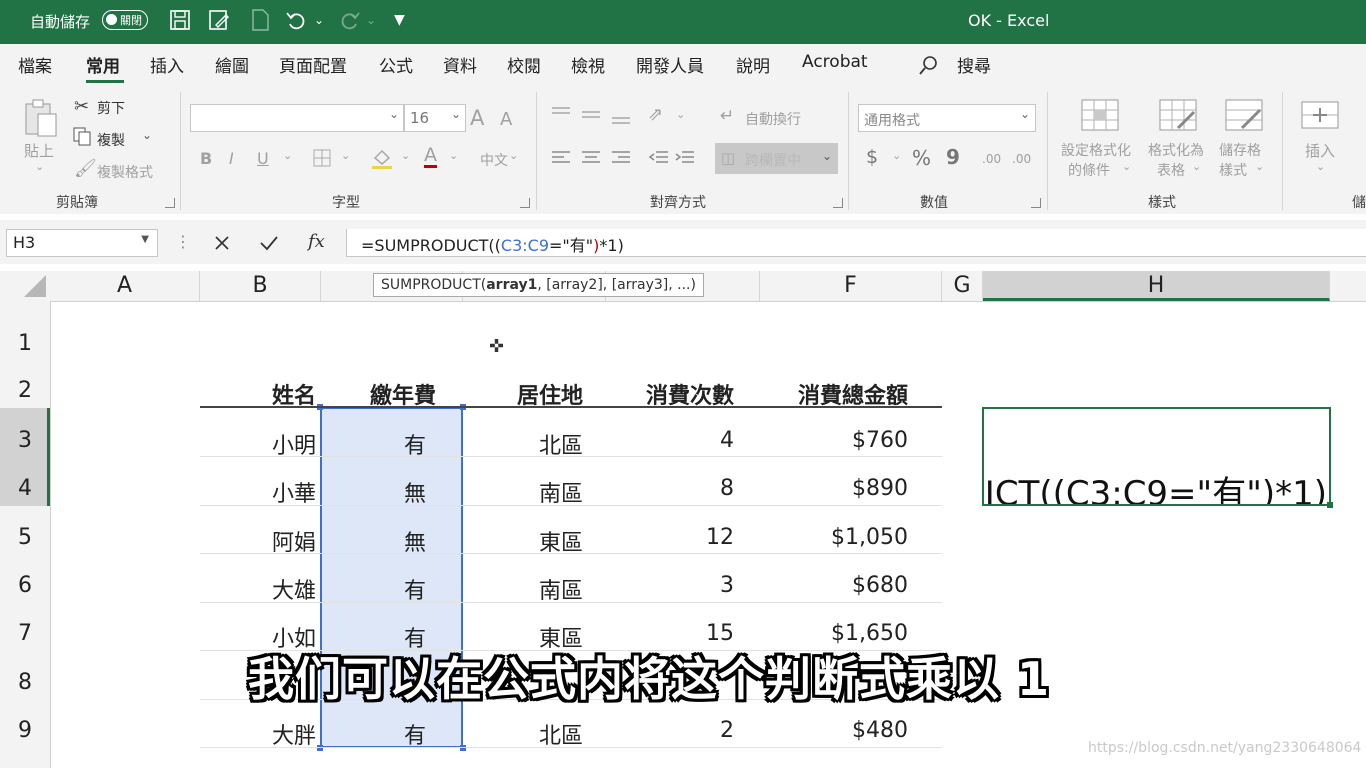 Image resolution: width=1366 pixels, height=768 pixels. I want to click on enter-check-icon, so click(269, 245).